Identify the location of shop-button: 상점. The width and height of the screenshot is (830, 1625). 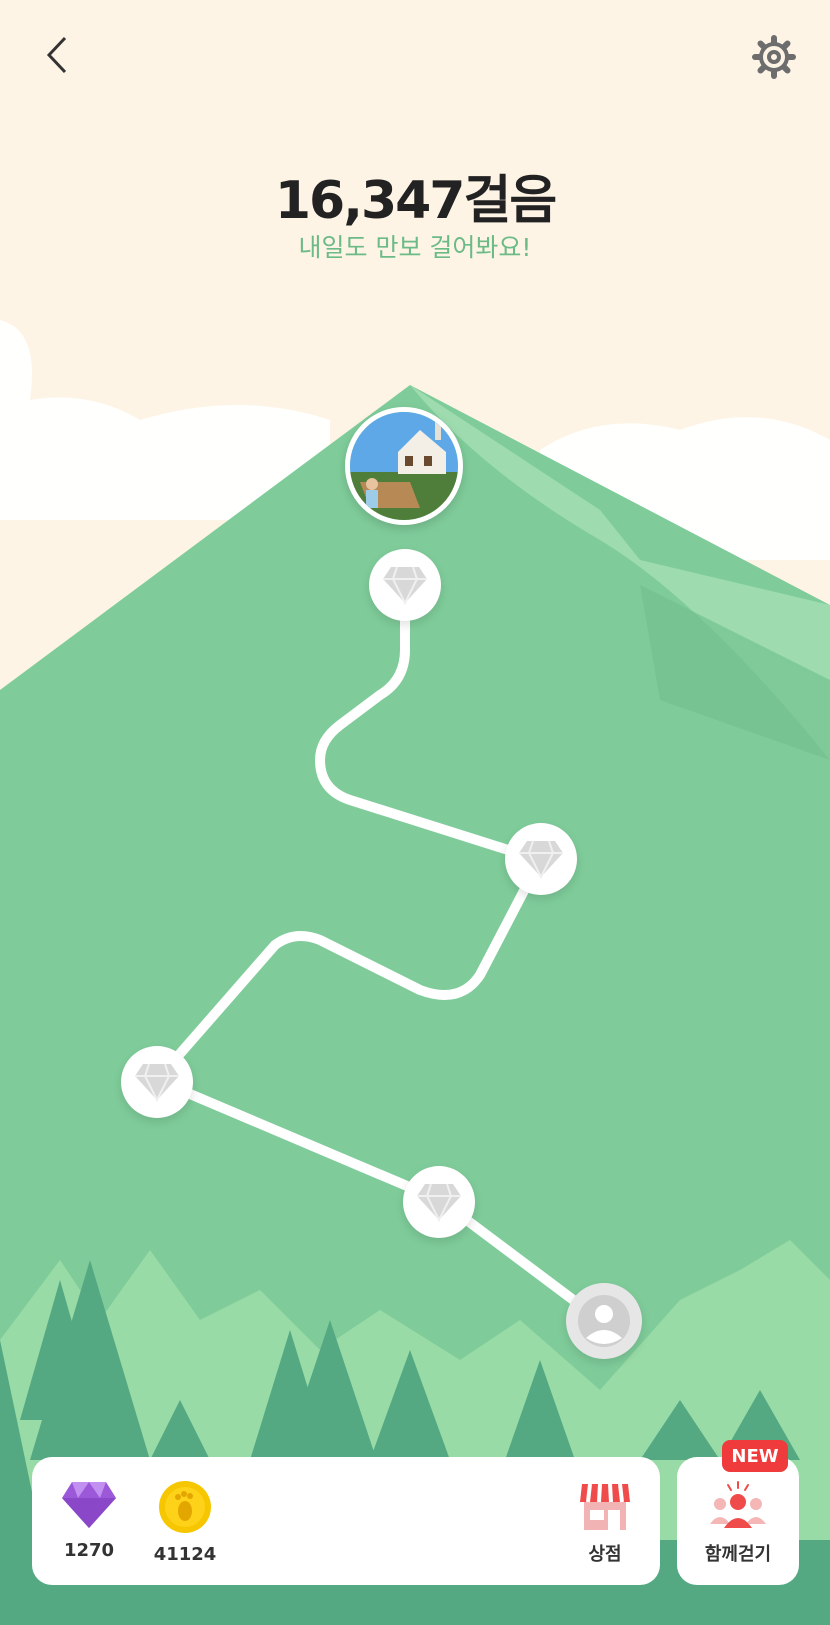
(605, 1523).